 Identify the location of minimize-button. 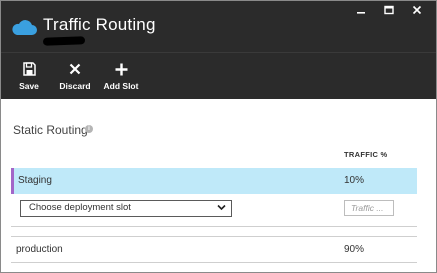
(361, 10).